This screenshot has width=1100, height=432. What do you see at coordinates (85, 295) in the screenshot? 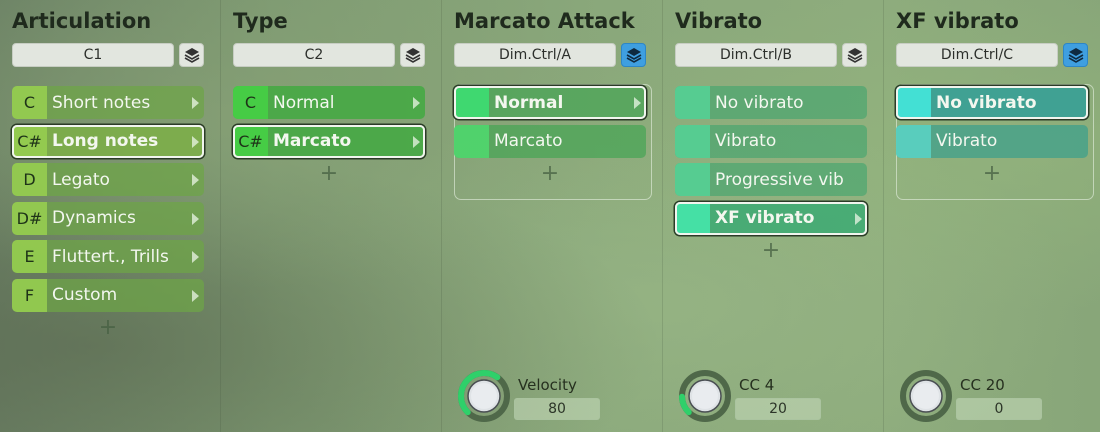
I see `item-label: Custom` at bounding box center [85, 295].